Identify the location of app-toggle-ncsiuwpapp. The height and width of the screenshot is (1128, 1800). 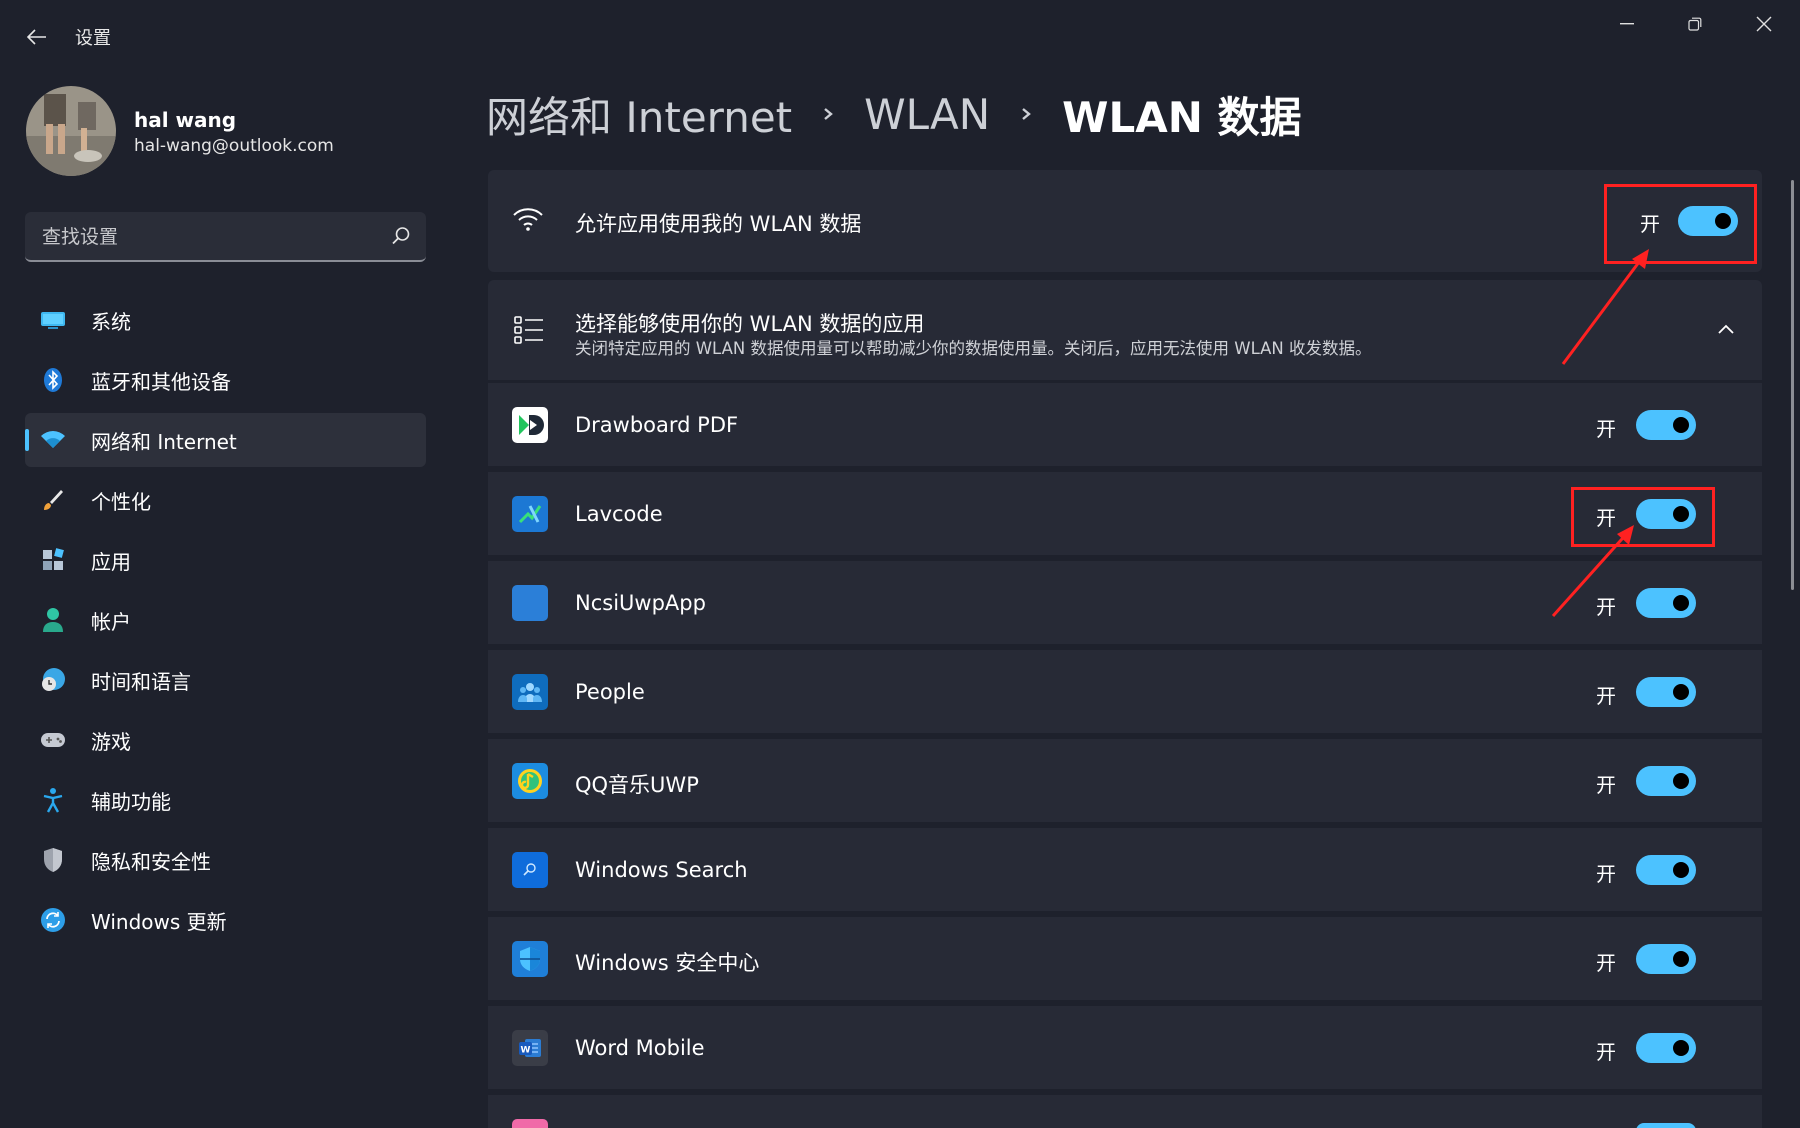
(1666, 603).